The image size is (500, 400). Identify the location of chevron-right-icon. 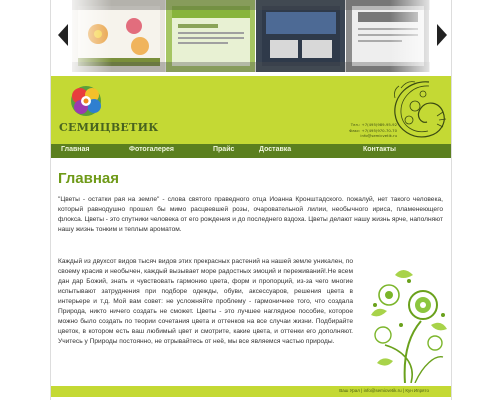
(442, 35).